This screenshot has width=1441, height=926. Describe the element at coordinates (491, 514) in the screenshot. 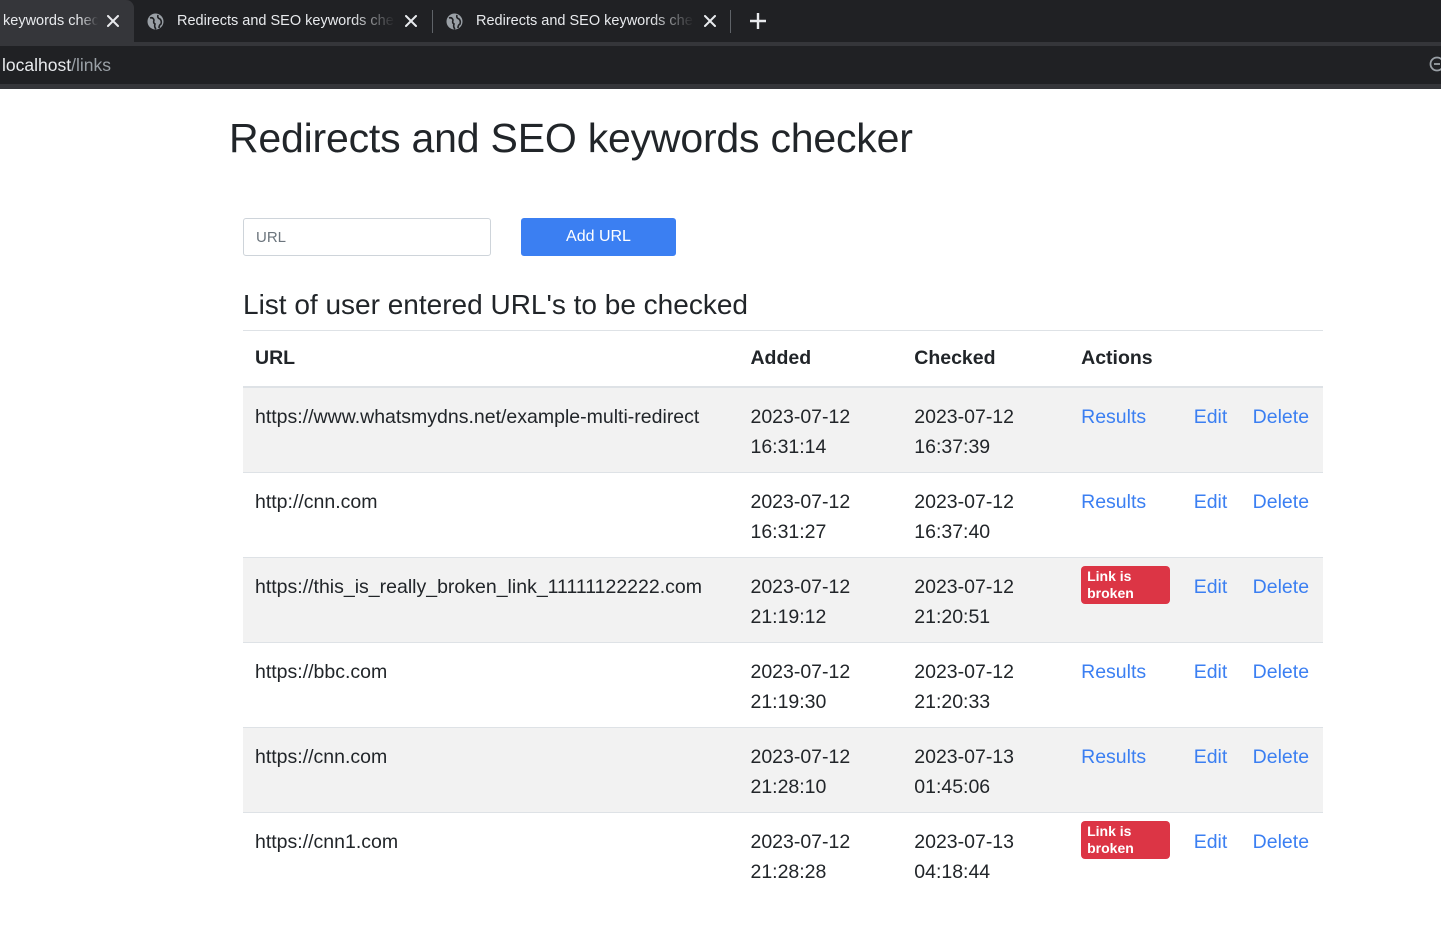

I see `url-cell: http://cnn.com` at that location.